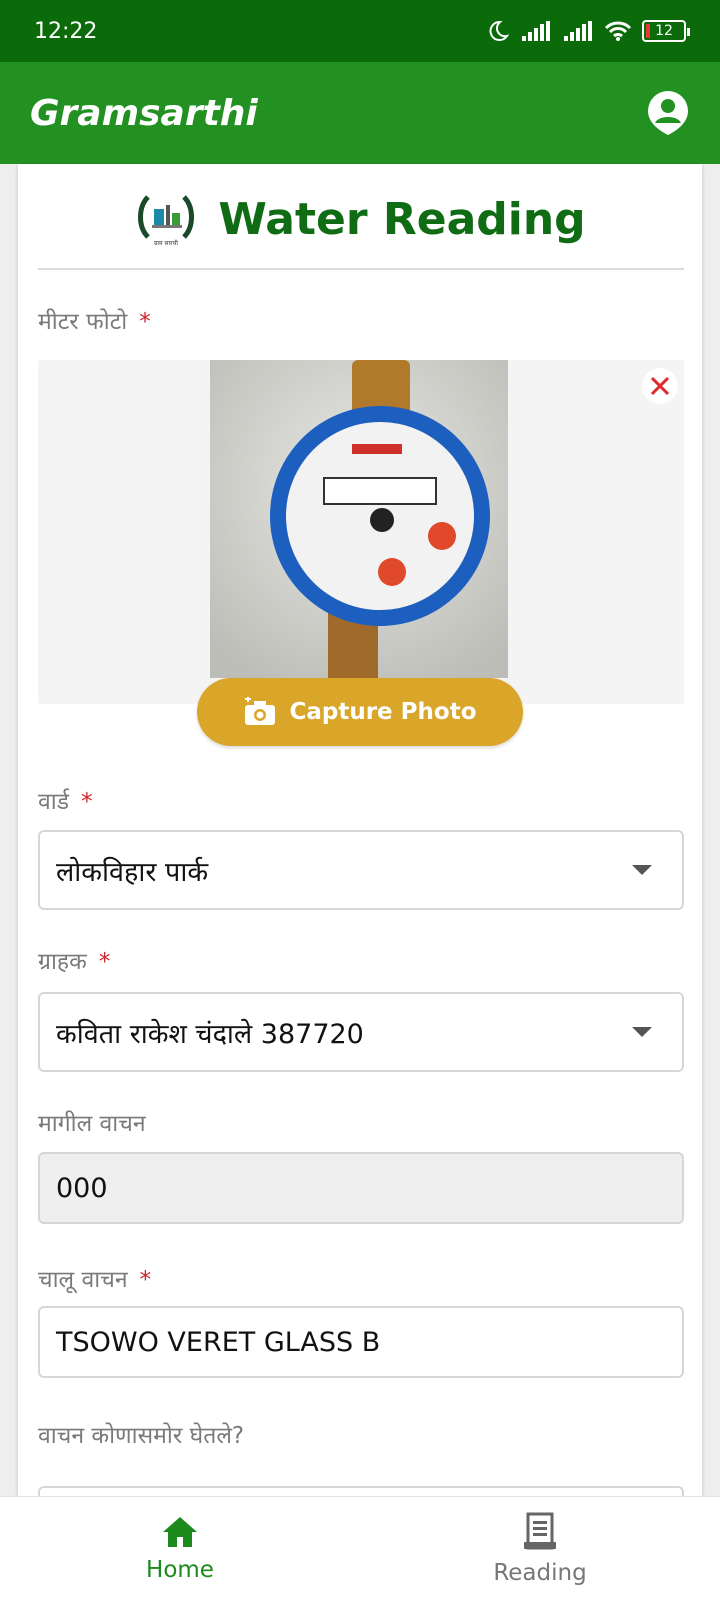 This screenshot has height=1600, width=720. I want to click on customer-select: कविता राकेश चंदाले 387720, so click(361, 1032).